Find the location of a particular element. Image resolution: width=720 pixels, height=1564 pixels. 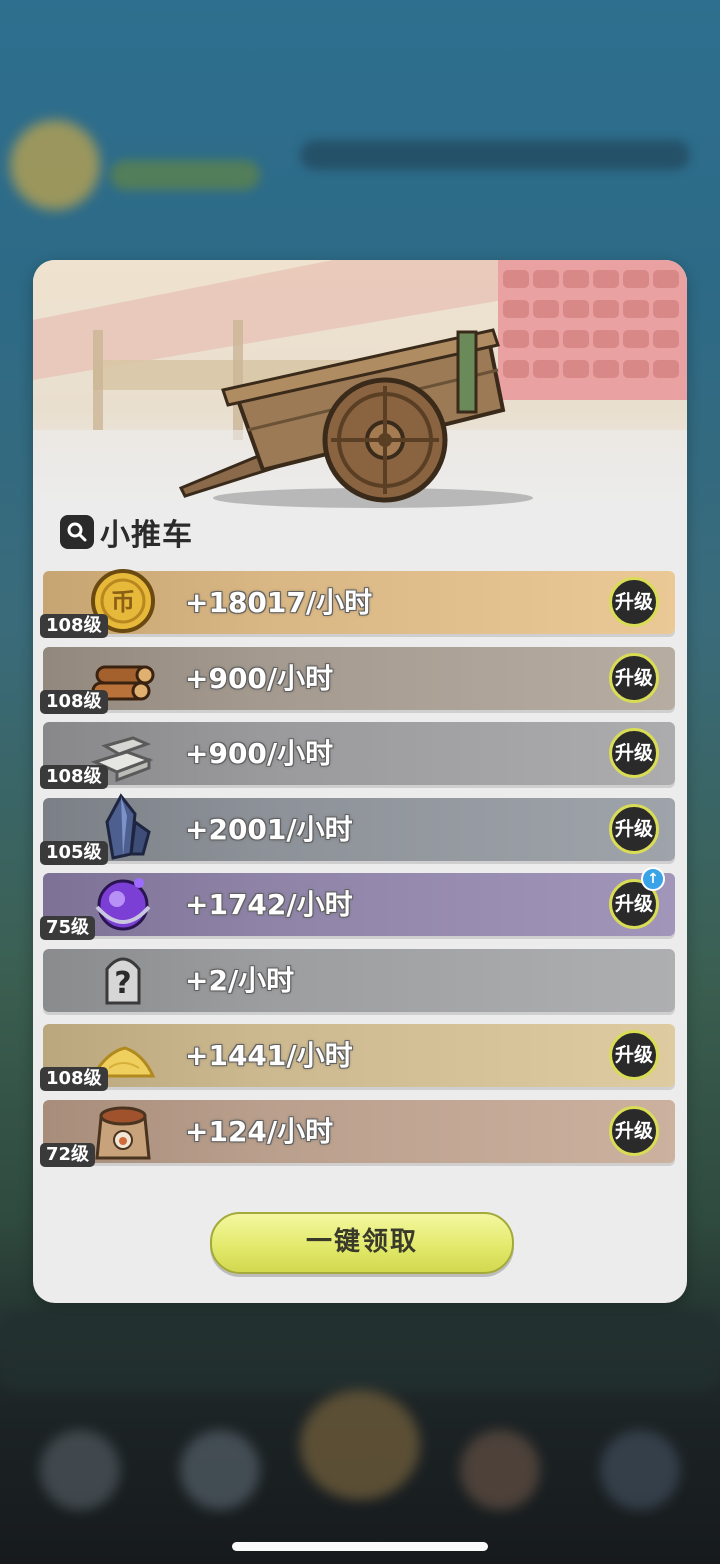

svg-text: 币 is located at coordinates (123, 602).